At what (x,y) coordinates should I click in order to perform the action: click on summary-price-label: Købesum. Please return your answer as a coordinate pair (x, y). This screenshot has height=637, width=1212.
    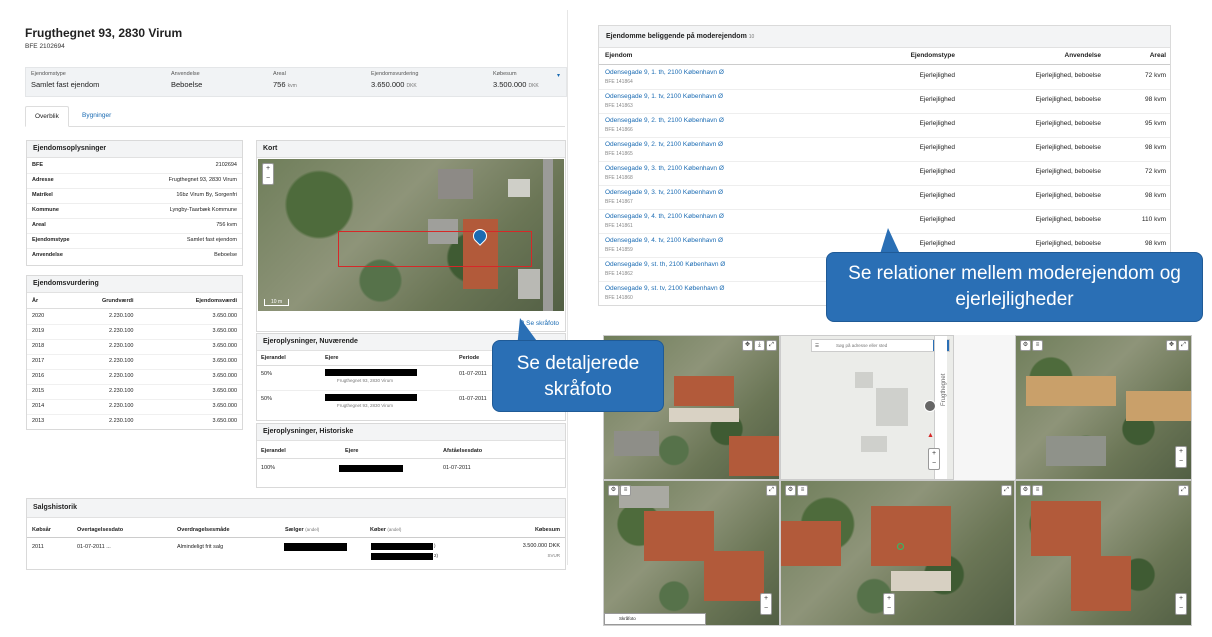
    Looking at the image, I should click on (505, 74).